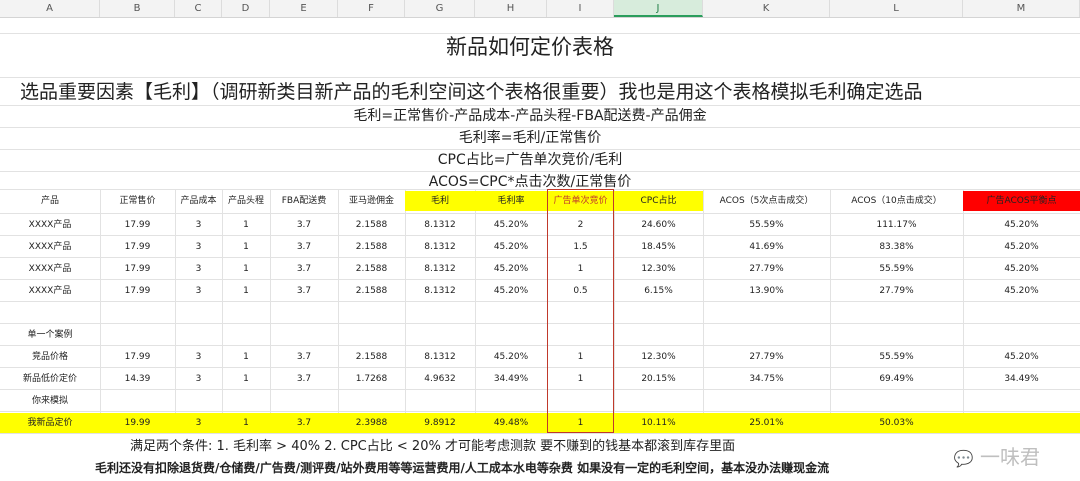 This screenshot has height=481, width=1080. Describe the element at coordinates (304, 357) in the screenshot. I see `case-cell: 3.7` at that location.